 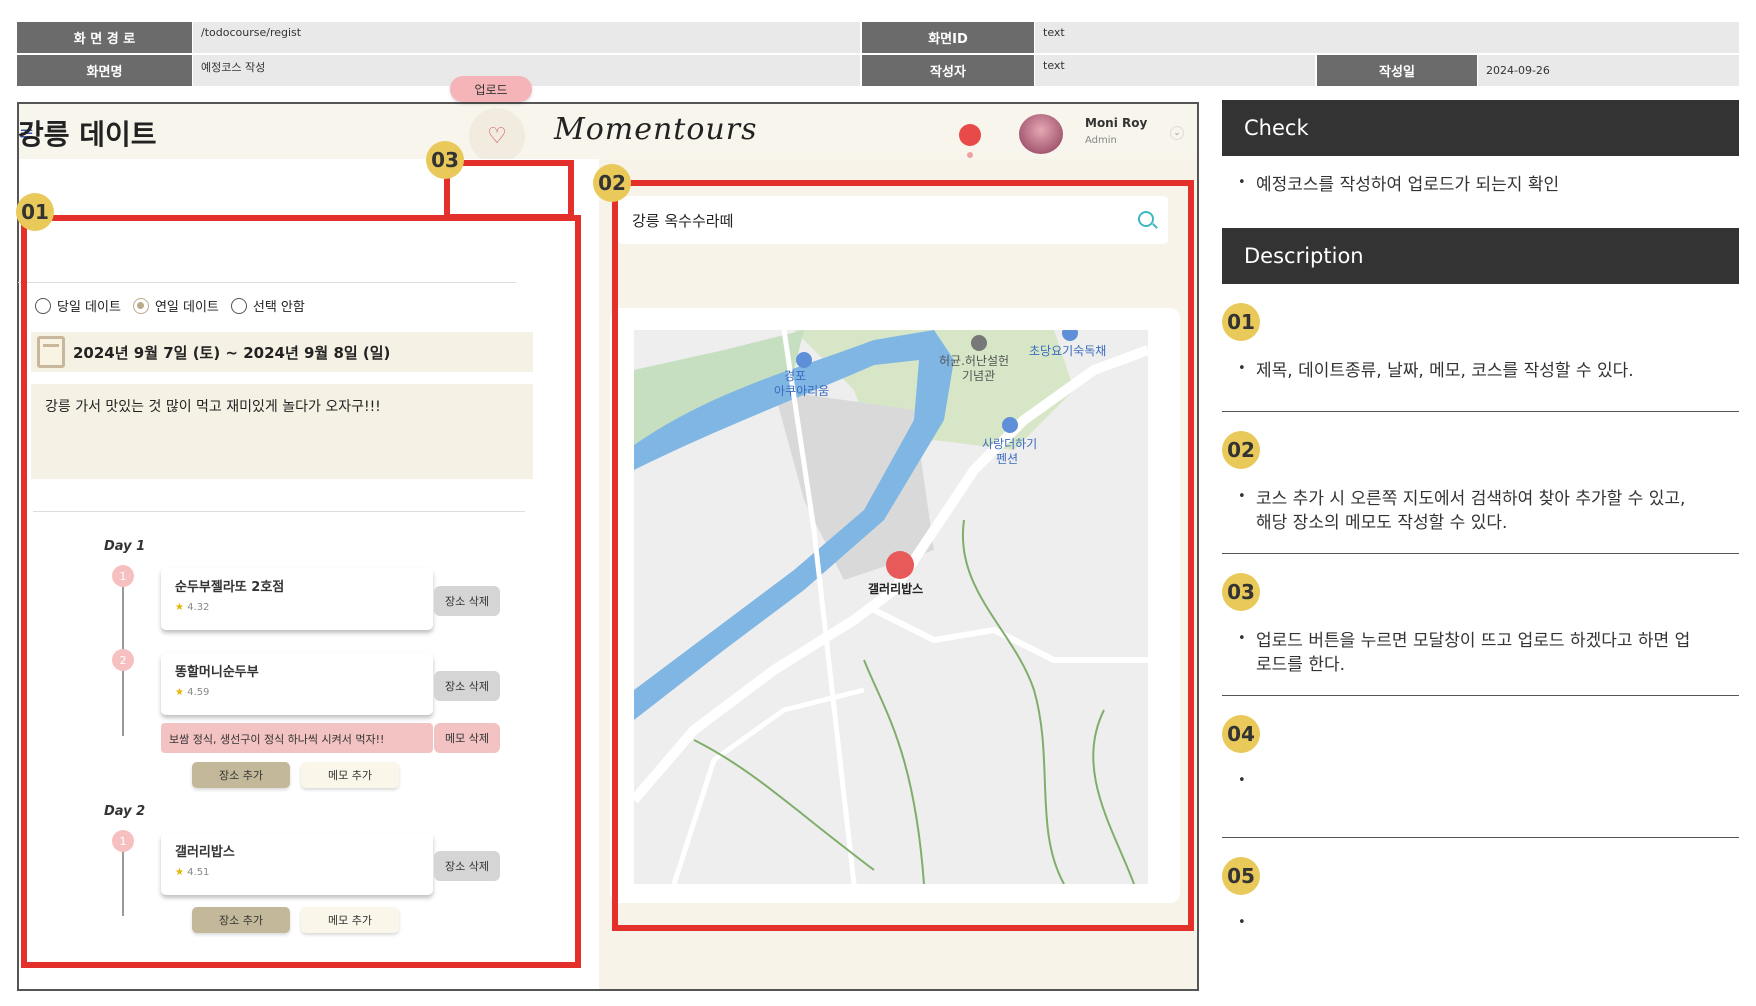 I want to click on author-label: 작성자, so click(x=948, y=70).